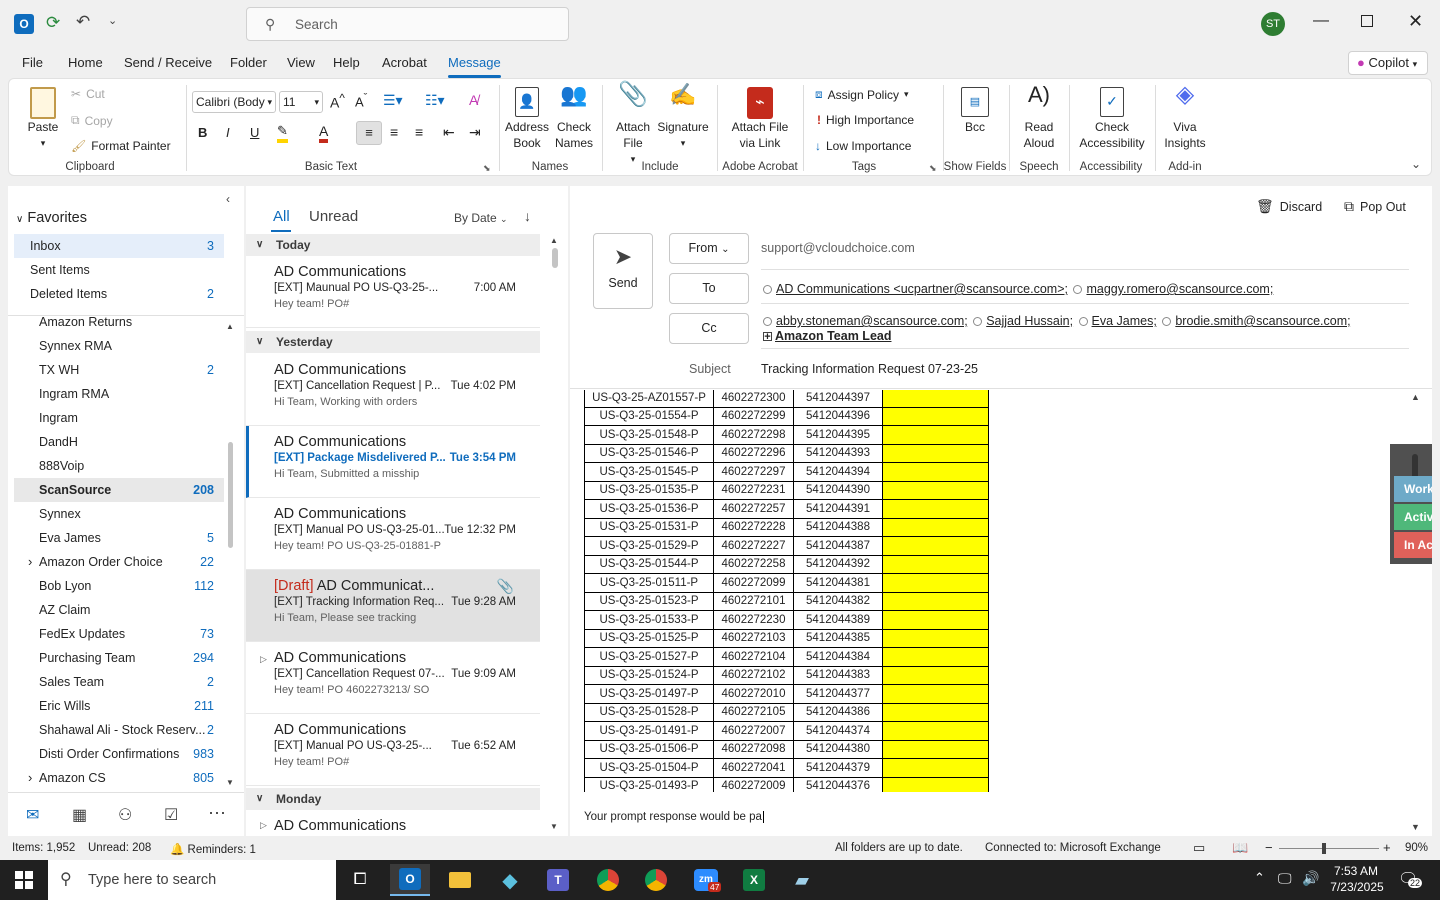 Image resolution: width=1440 pixels, height=900 pixels. What do you see at coordinates (683, 117) in the screenshot?
I see `signature-button: ✍ Signature ▾` at bounding box center [683, 117].